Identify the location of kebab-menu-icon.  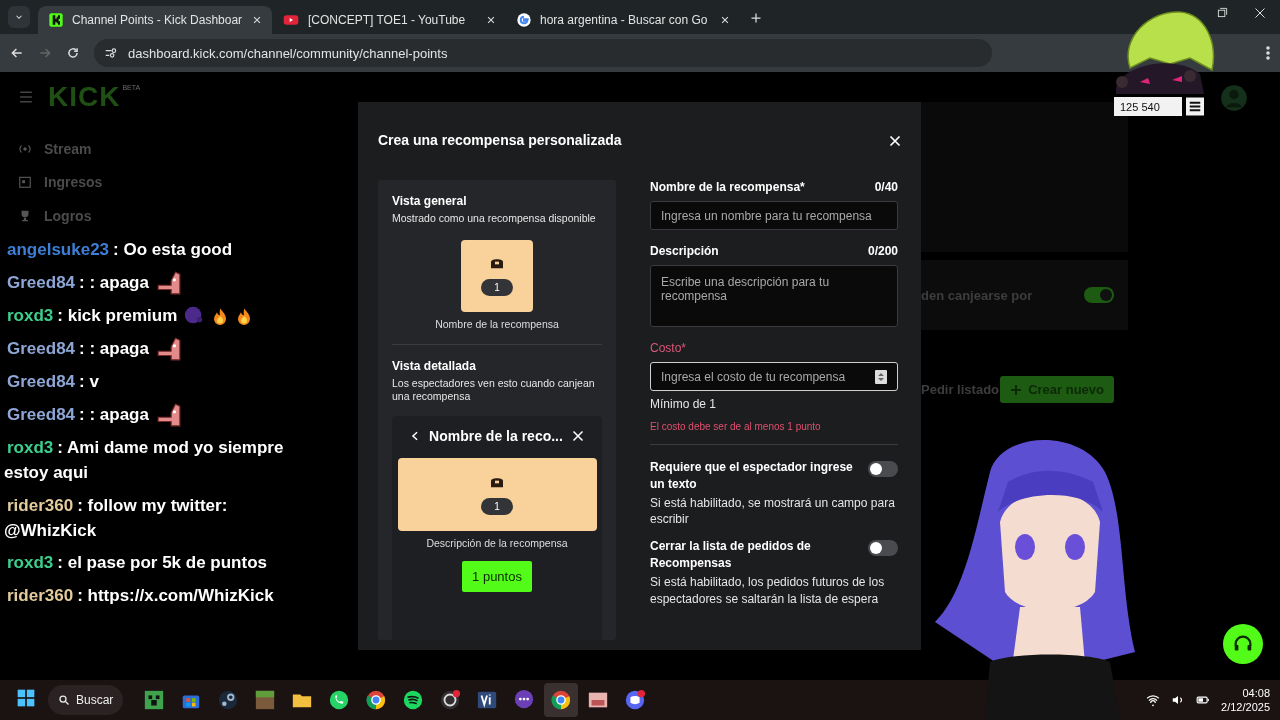
(1268, 53).